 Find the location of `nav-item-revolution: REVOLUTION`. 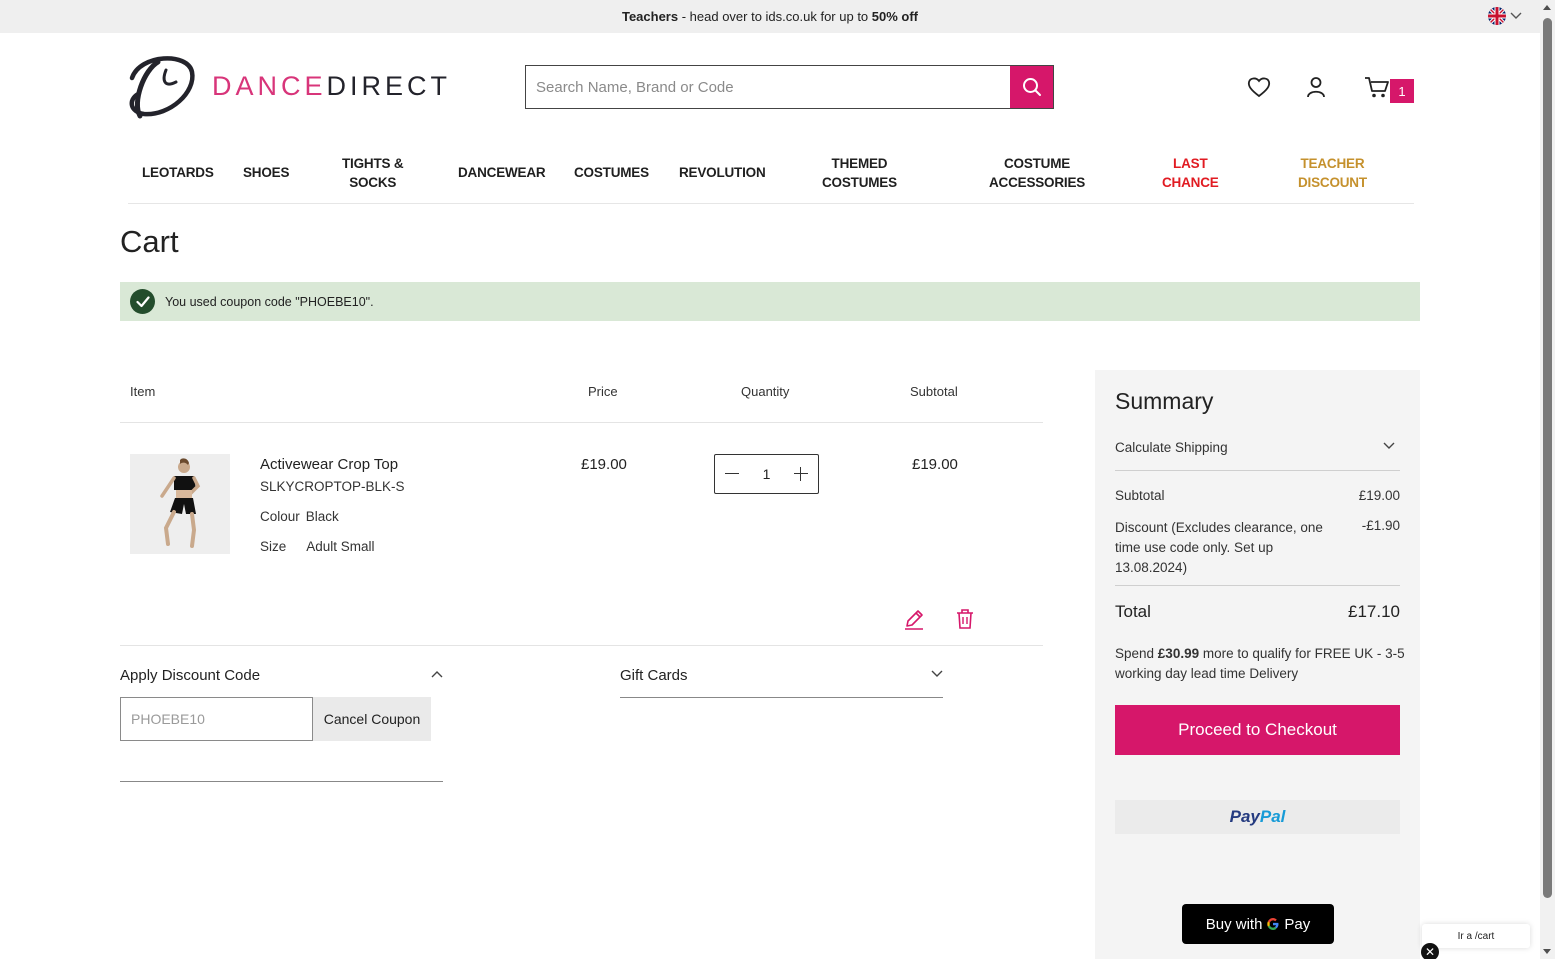

nav-item-revolution: REVOLUTION is located at coordinates (722, 172).